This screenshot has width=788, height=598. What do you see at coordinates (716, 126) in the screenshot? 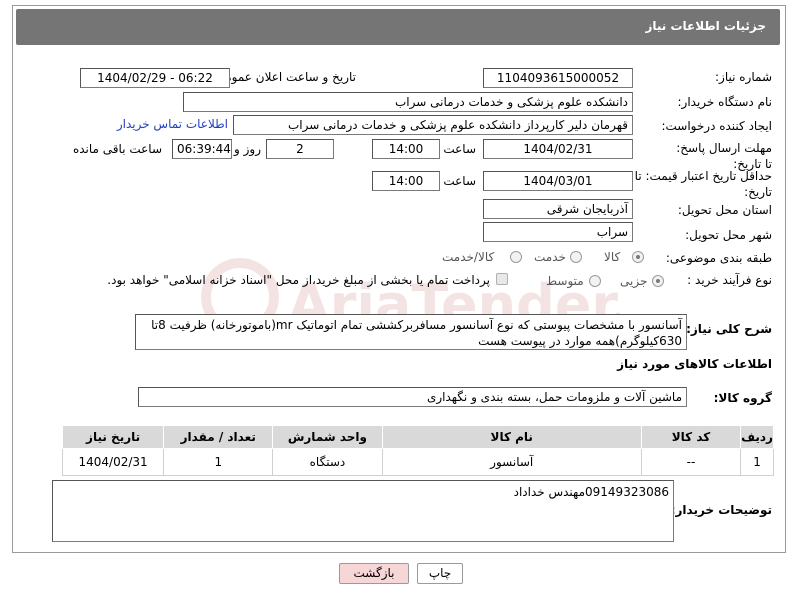
I see `creator-label: ایجاد کننده درخواست:` at bounding box center [716, 126].